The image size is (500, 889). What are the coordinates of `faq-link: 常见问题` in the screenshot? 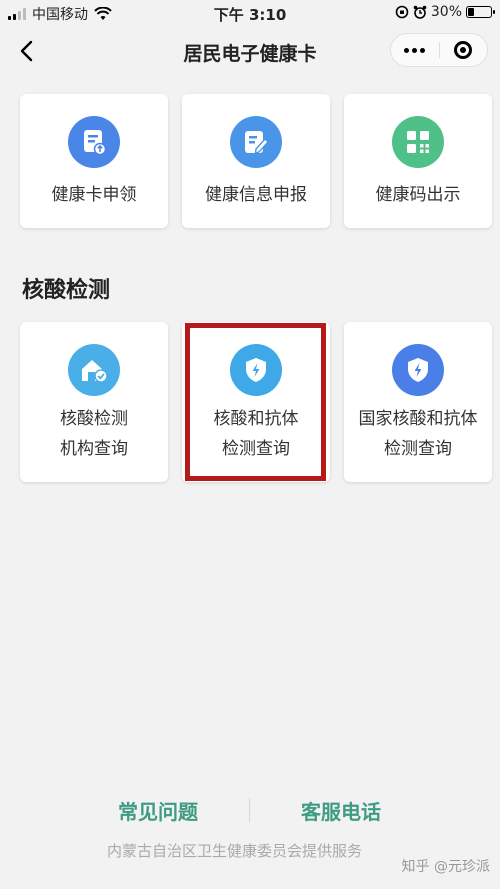 It's located at (158, 810).